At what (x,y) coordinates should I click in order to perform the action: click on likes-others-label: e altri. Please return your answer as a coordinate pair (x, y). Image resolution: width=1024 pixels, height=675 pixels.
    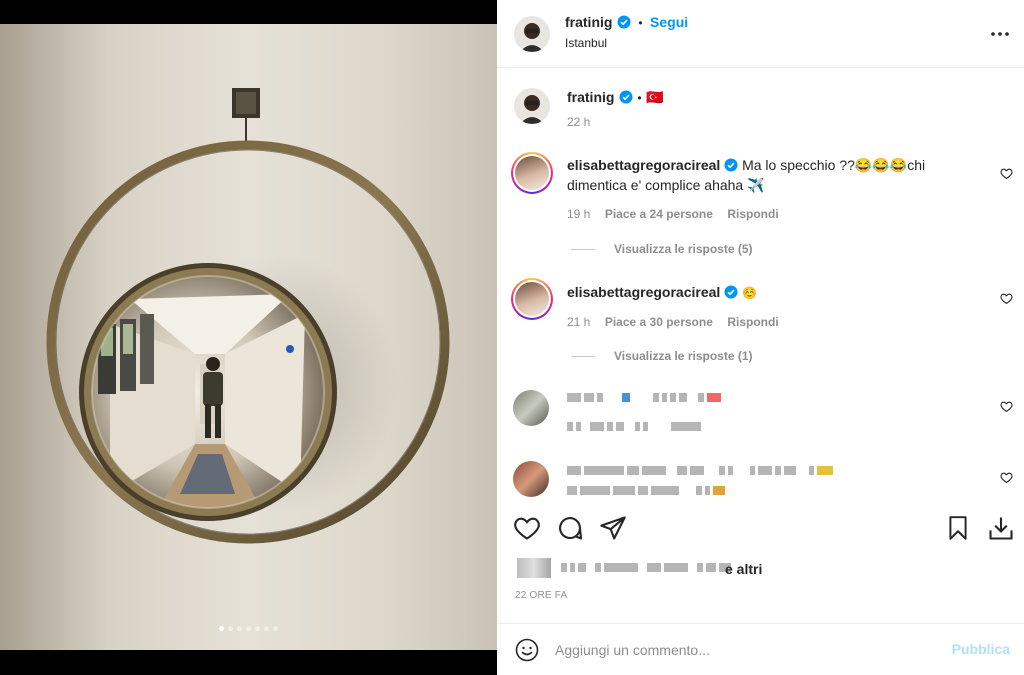
    Looking at the image, I should click on (743, 569).